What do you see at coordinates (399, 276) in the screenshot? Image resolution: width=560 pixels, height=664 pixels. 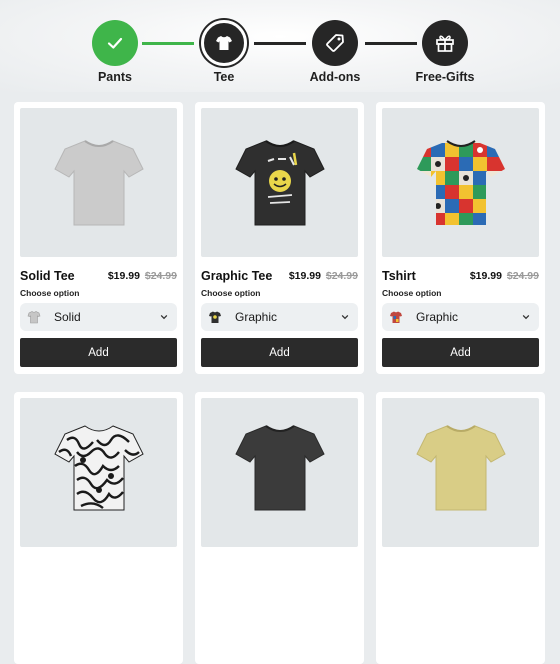 I see `product-name: Tshirt` at bounding box center [399, 276].